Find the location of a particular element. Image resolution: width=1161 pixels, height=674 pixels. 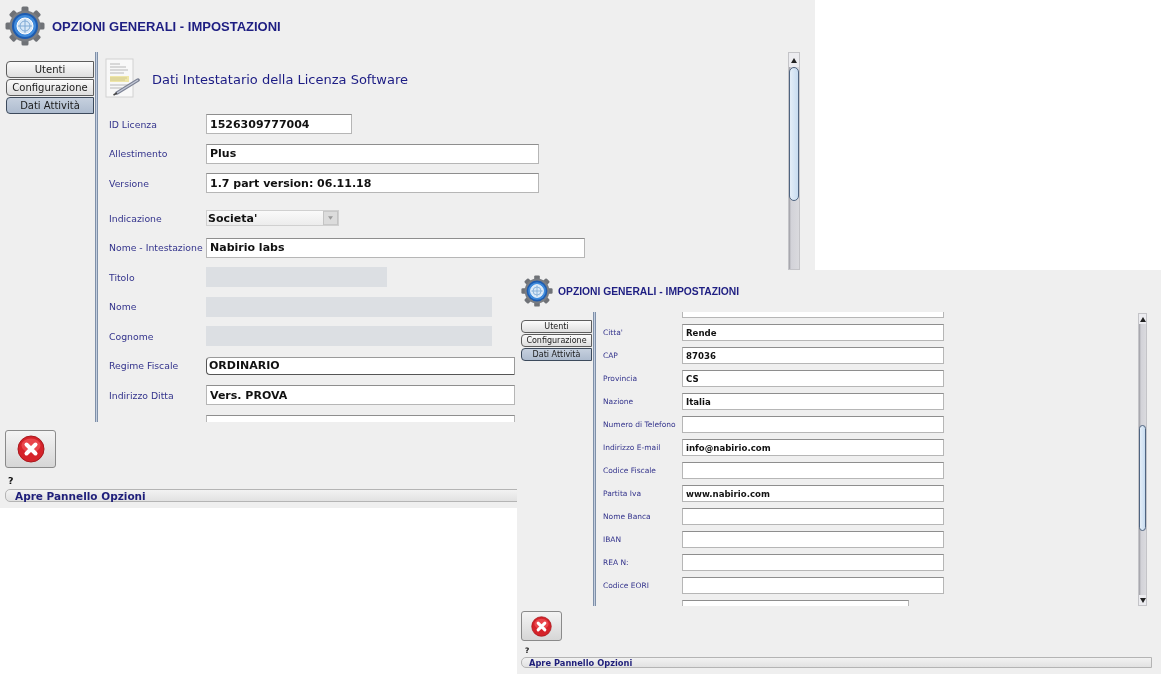

input-field: Italia is located at coordinates (813, 401).